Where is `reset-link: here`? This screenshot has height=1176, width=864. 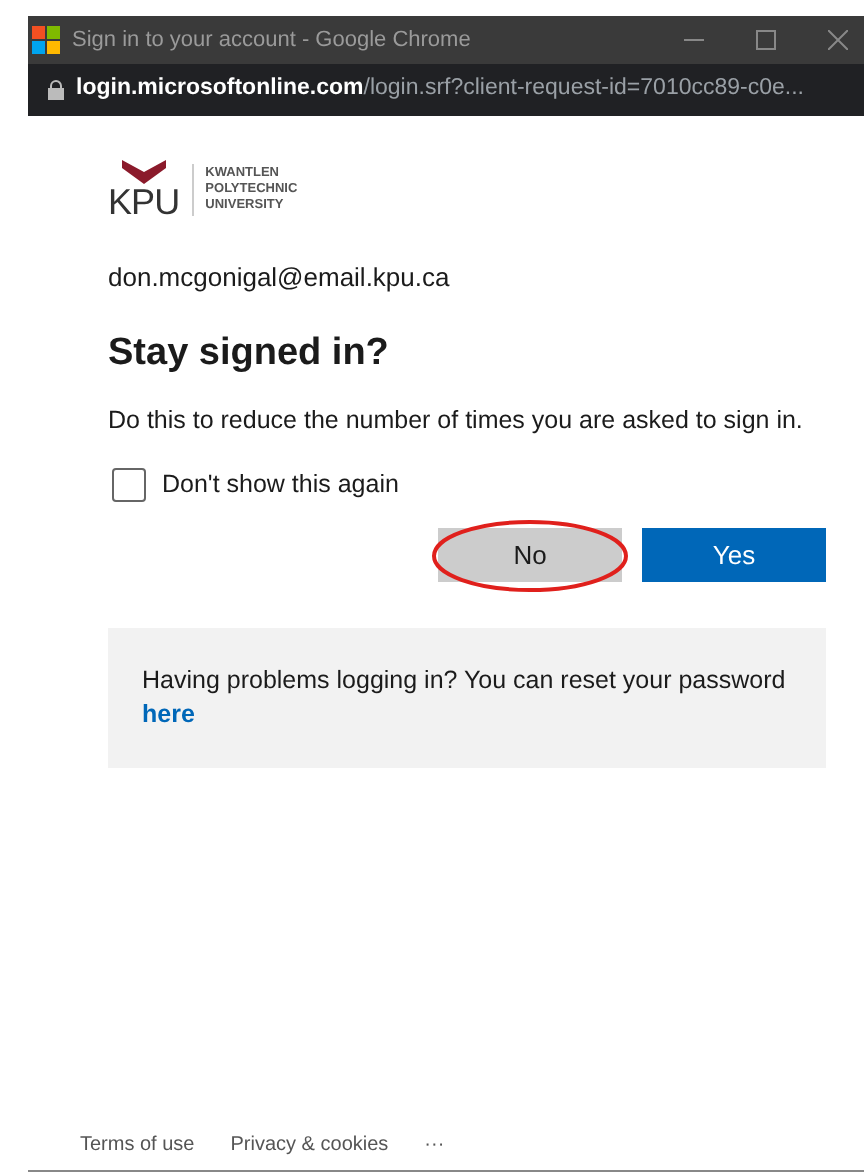
reset-link: here is located at coordinates (168, 713).